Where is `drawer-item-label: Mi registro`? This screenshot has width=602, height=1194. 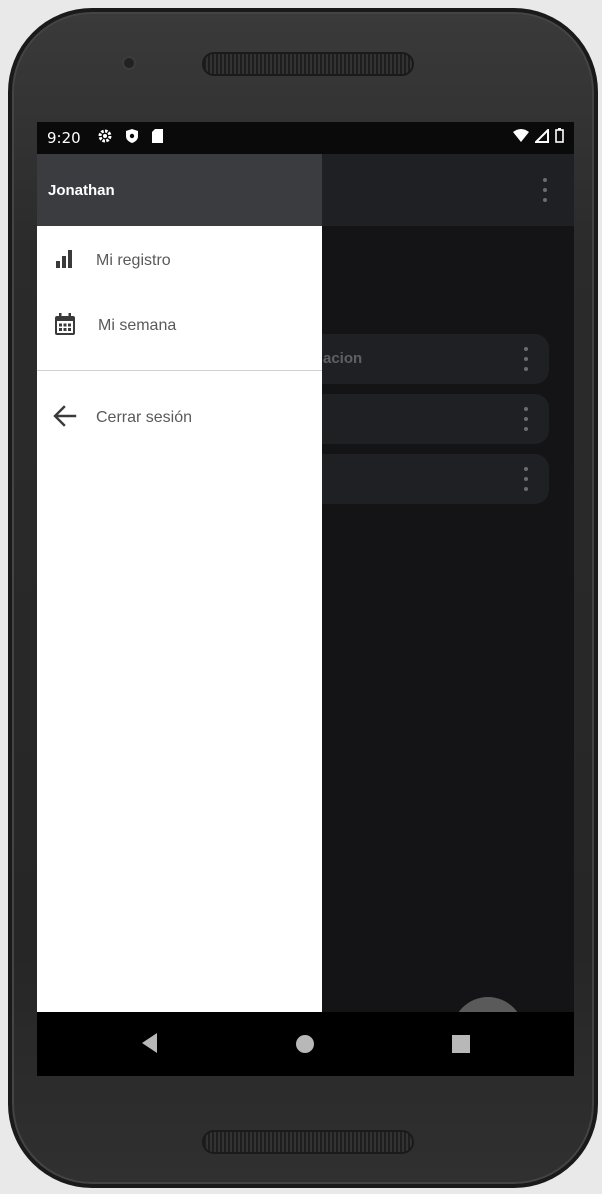 drawer-item-label: Mi registro is located at coordinates (133, 260).